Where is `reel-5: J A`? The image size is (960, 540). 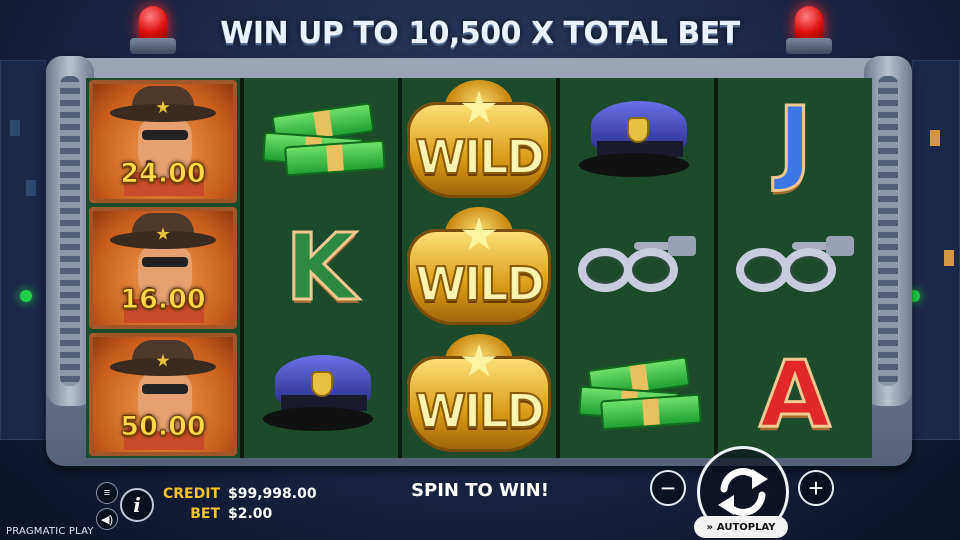
reel-5: J A is located at coordinates (795, 268).